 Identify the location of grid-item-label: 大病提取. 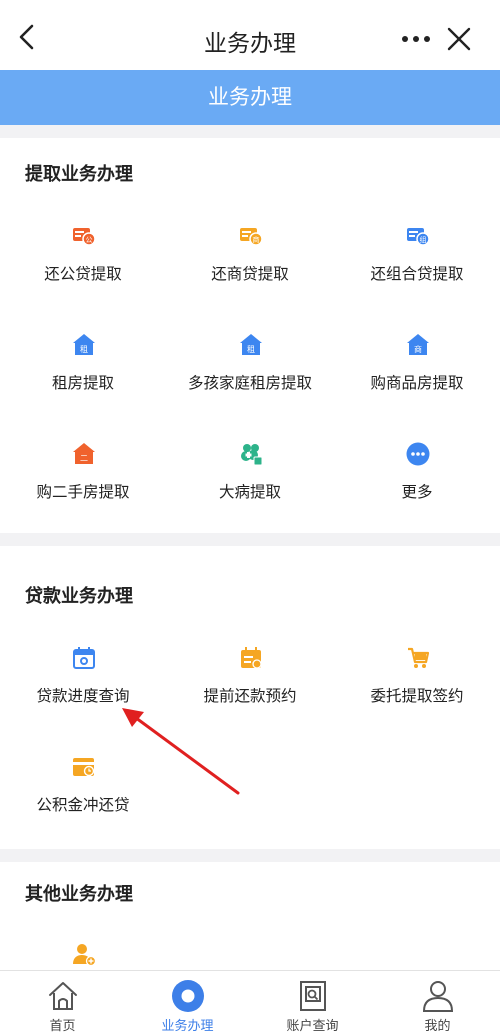
(249, 492).